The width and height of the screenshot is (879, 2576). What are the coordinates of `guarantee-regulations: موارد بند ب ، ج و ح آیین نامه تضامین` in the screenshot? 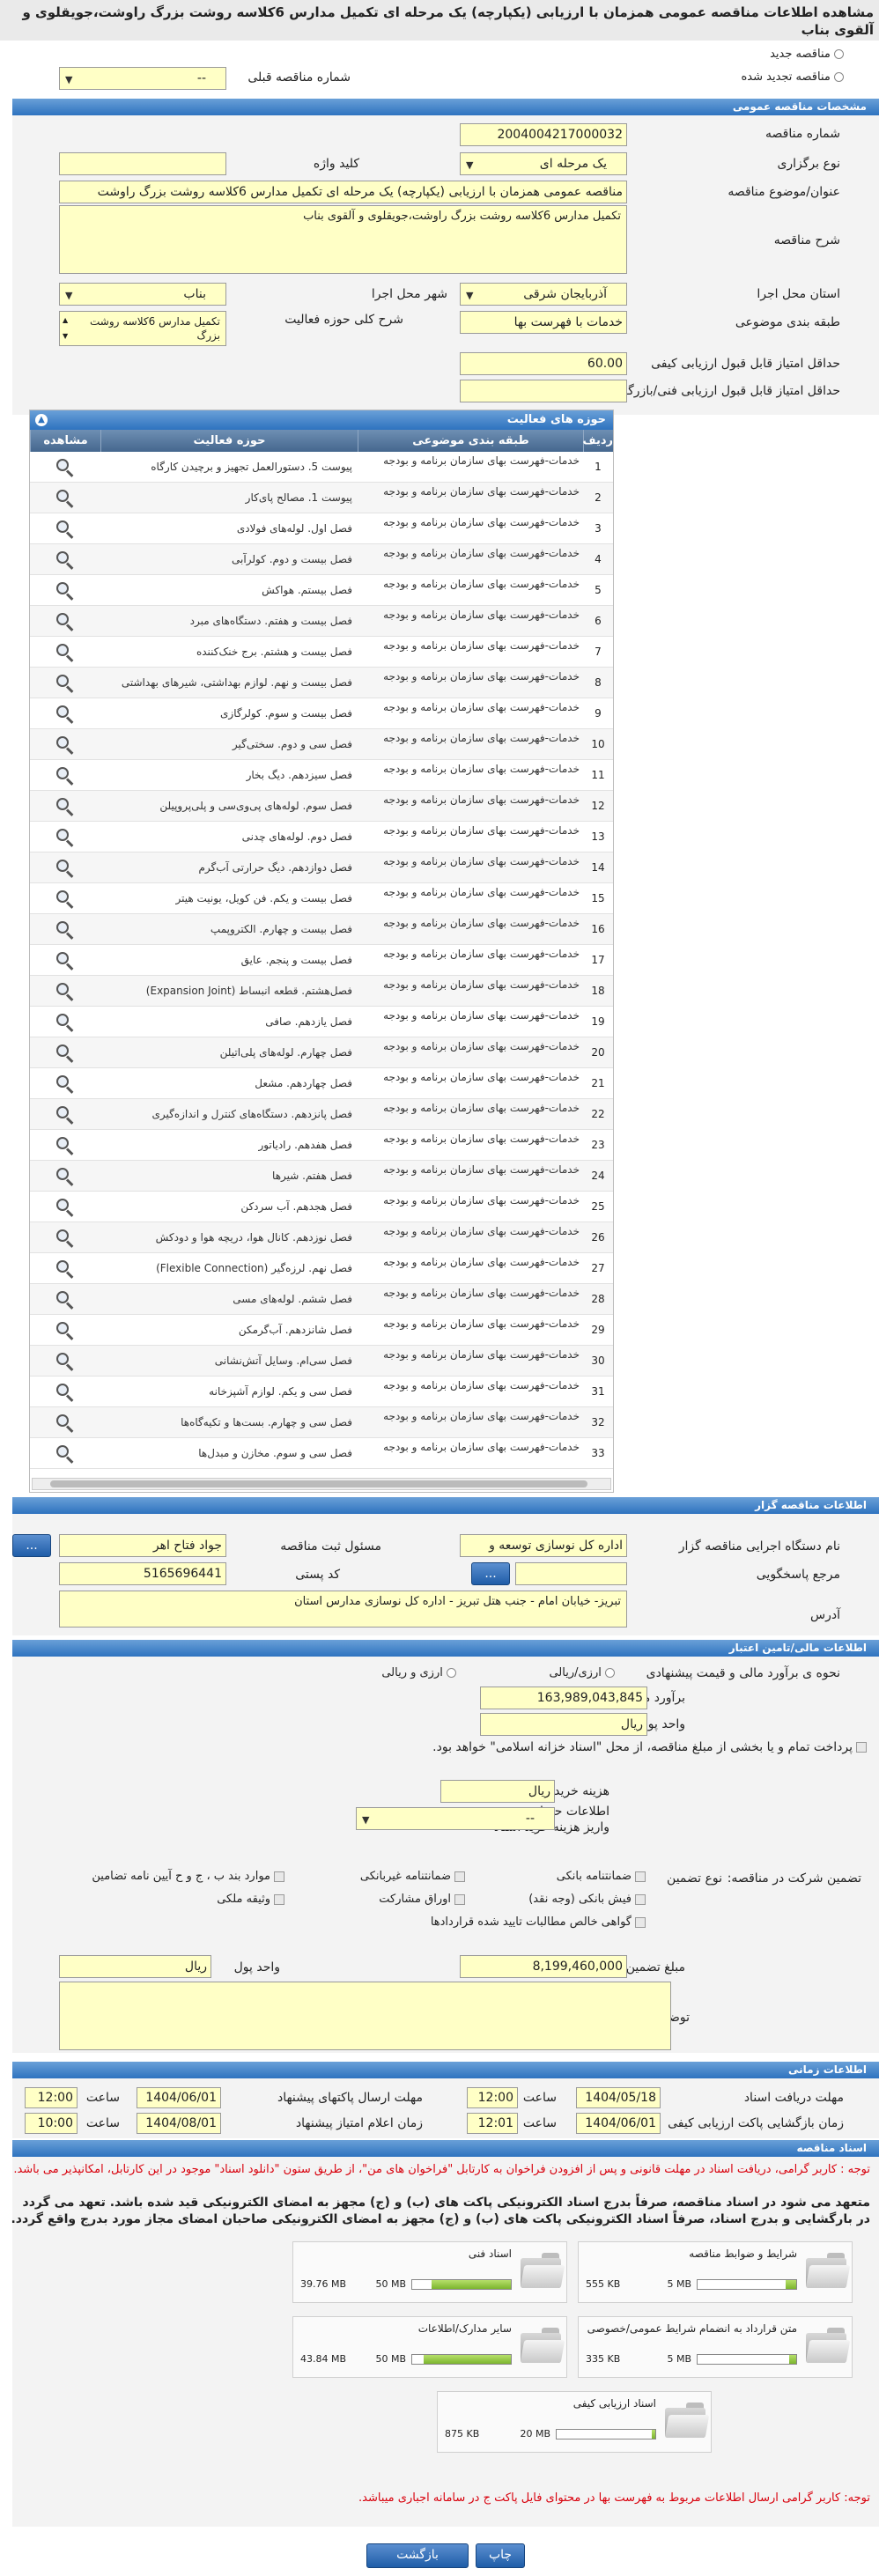 It's located at (188, 1876).